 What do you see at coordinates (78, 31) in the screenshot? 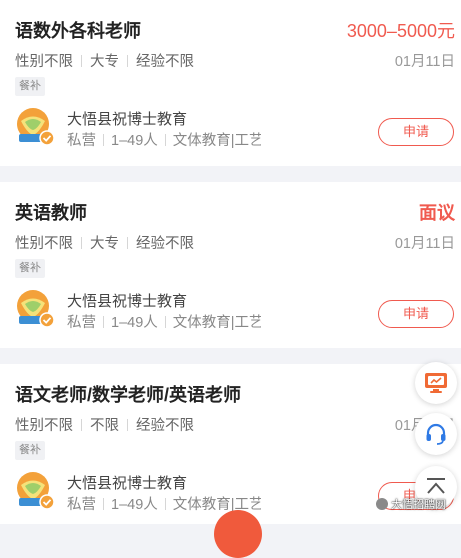
I see `job-title: 语数外各科老师` at bounding box center [78, 31].